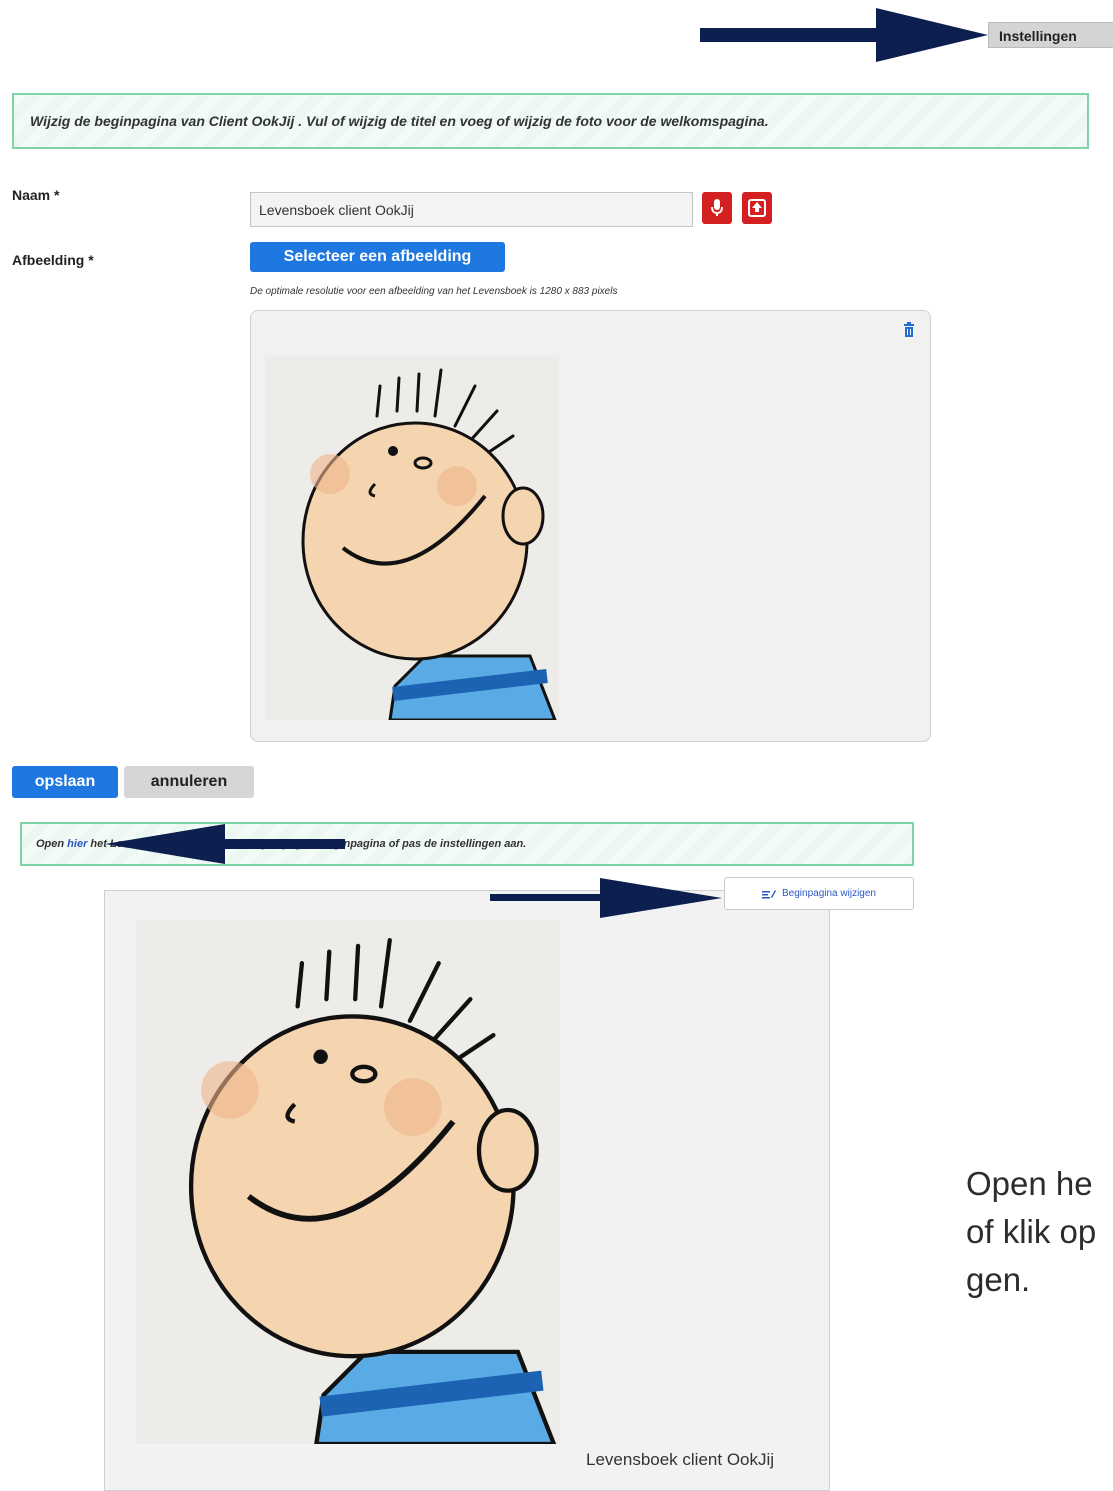  I want to click on upload-icon, so click(757, 208).